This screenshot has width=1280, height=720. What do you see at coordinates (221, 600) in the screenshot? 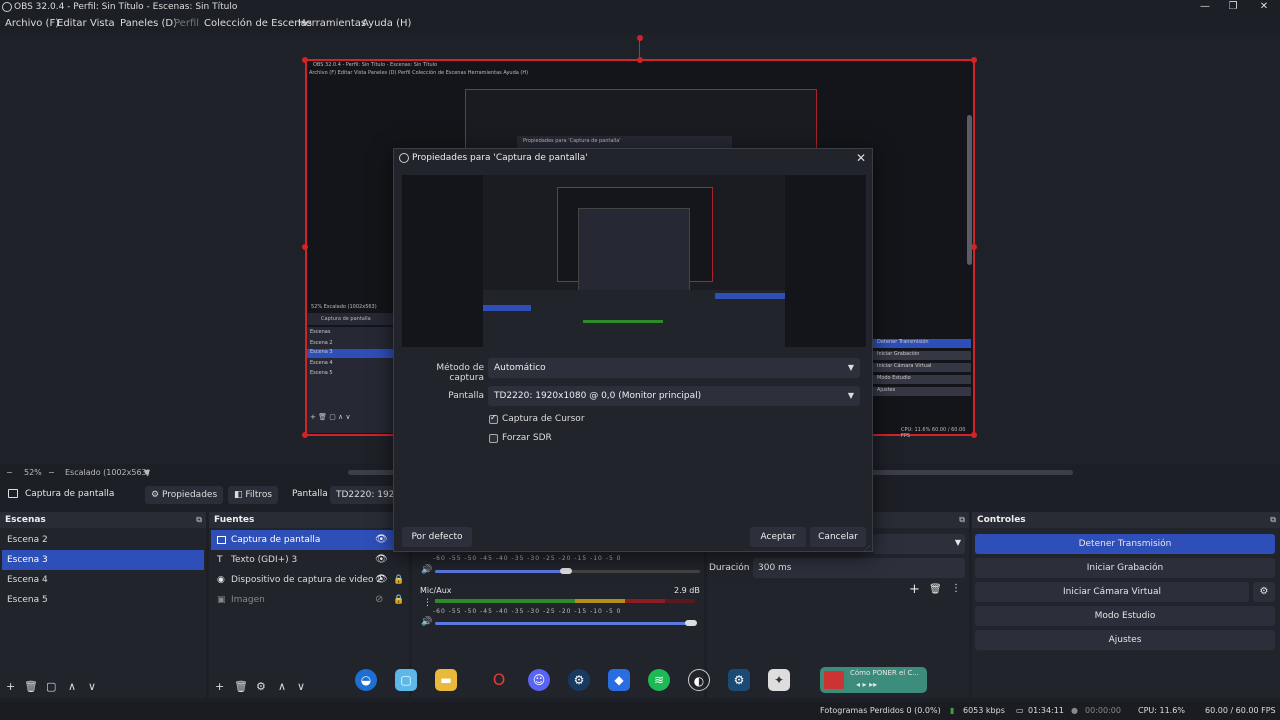
I see `image-icon: ▣` at bounding box center [221, 600].